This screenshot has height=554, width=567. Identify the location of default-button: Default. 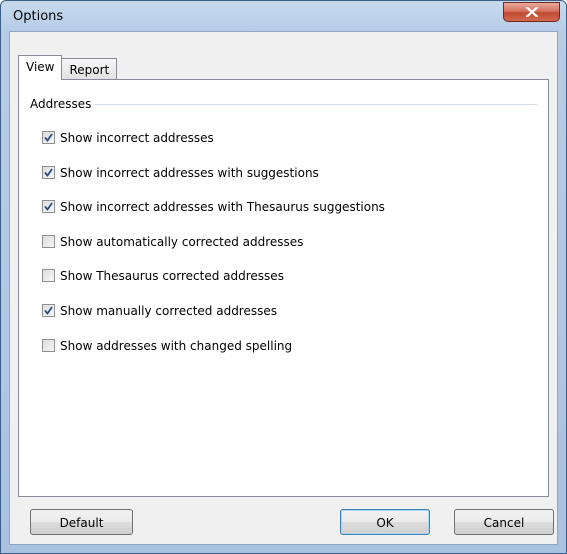
(81, 522).